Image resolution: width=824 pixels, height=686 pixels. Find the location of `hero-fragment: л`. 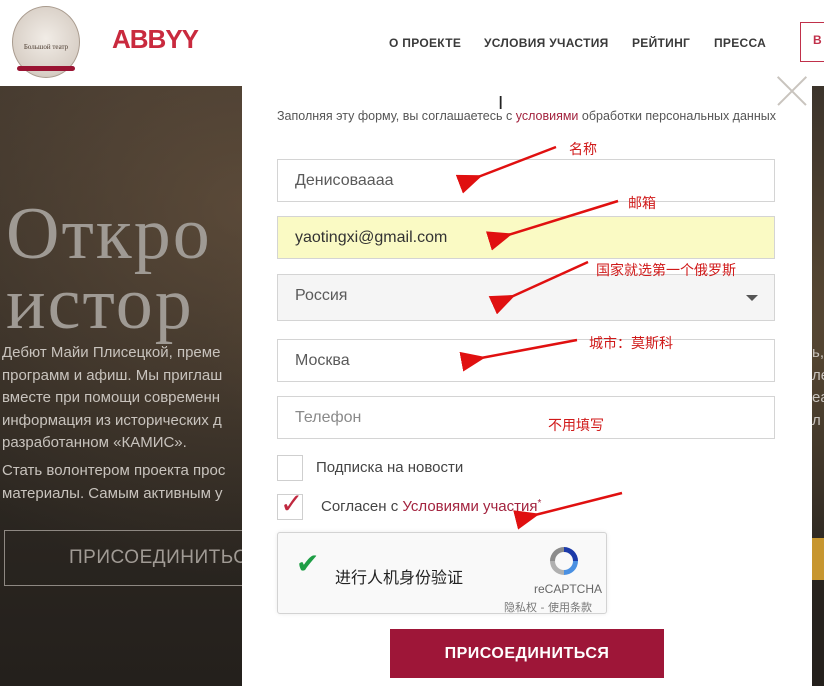

hero-fragment: л is located at coordinates (816, 420).